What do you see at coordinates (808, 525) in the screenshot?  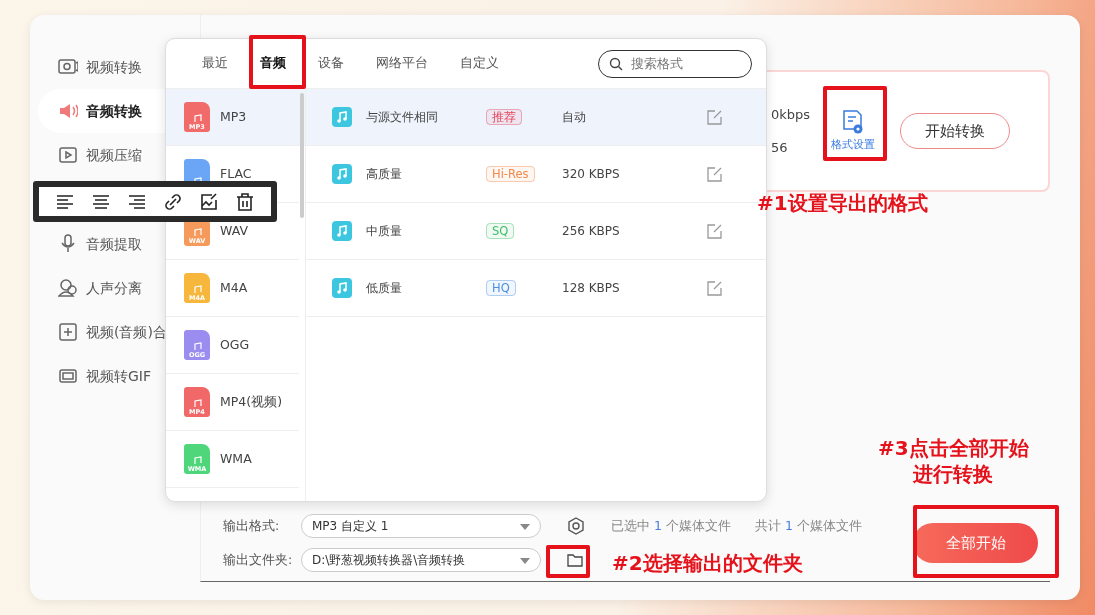 I see `total-count-text: 共计 1 个媒体文件` at bounding box center [808, 525].